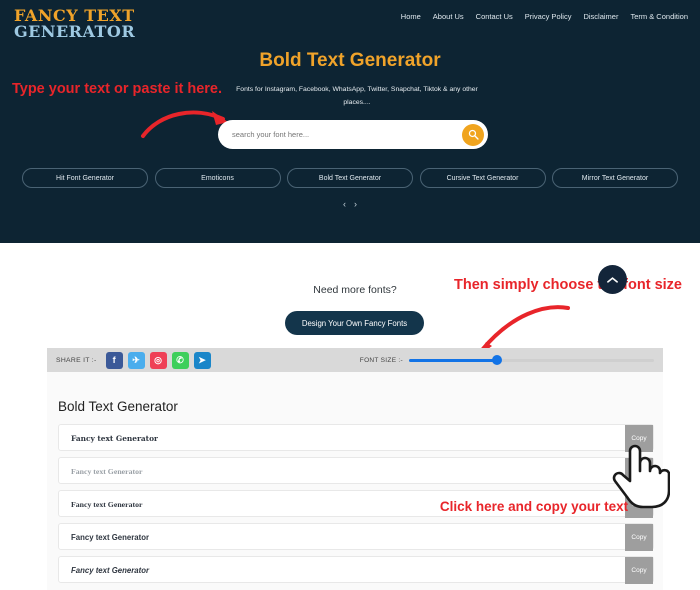 The height and width of the screenshot is (590, 700). I want to click on carousel-next-icon: ›, so click(355, 204).